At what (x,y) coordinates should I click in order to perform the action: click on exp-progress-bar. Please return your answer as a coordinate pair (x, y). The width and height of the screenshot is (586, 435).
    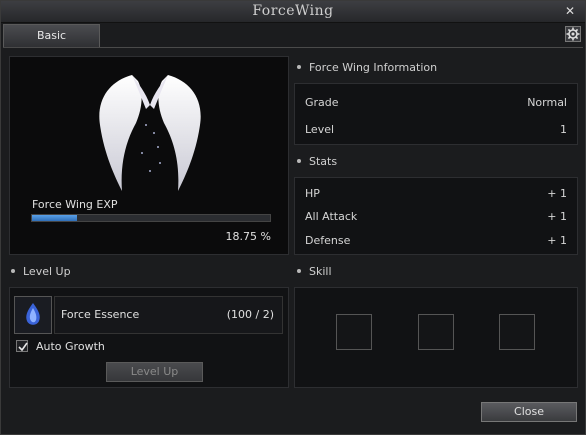
    Looking at the image, I should click on (151, 218).